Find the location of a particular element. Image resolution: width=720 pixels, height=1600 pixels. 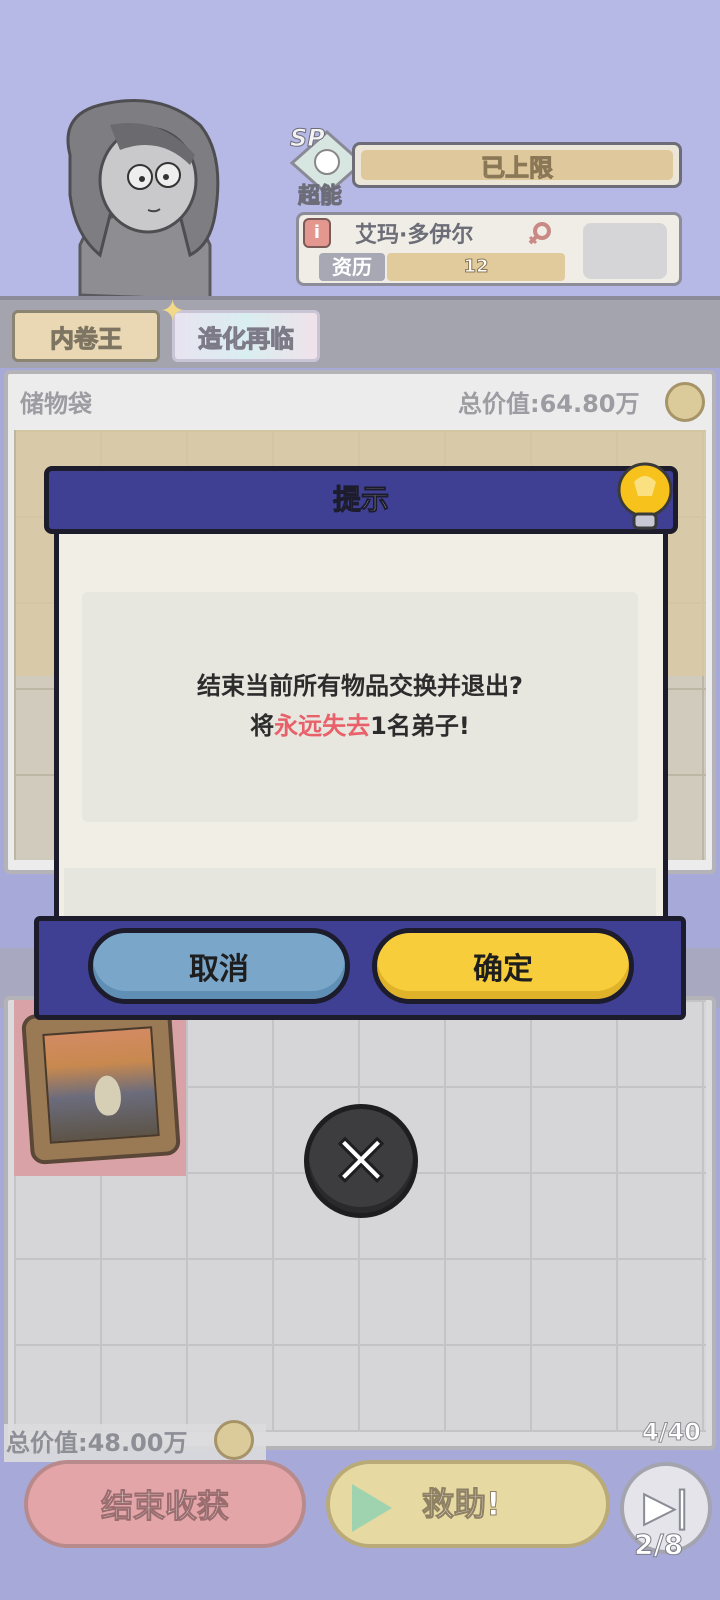

tab-rebirth: 造化再临 is located at coordinates (246, 336).